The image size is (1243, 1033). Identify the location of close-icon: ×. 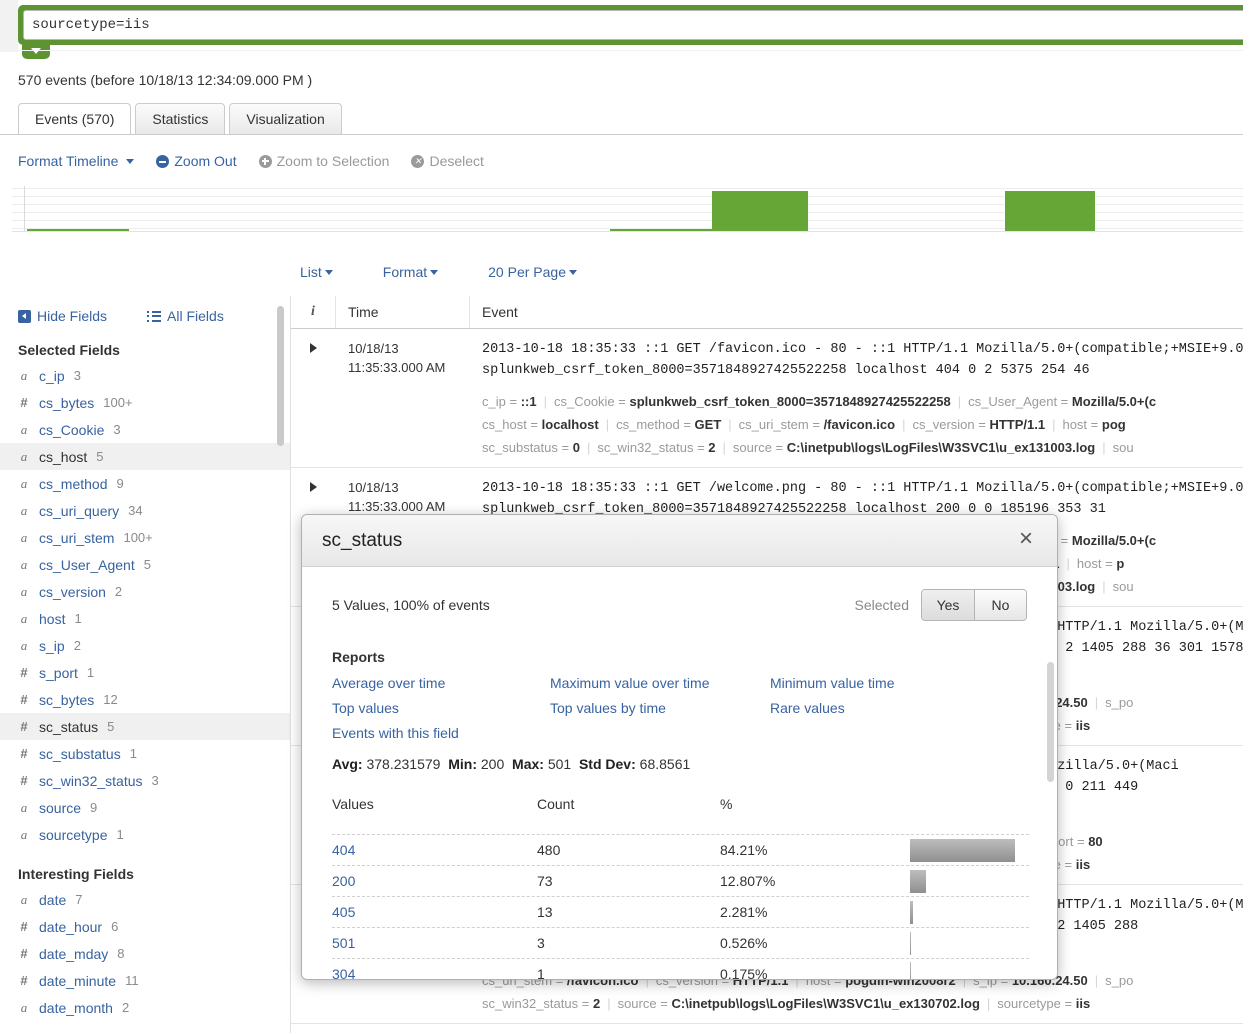
(1026, 540).